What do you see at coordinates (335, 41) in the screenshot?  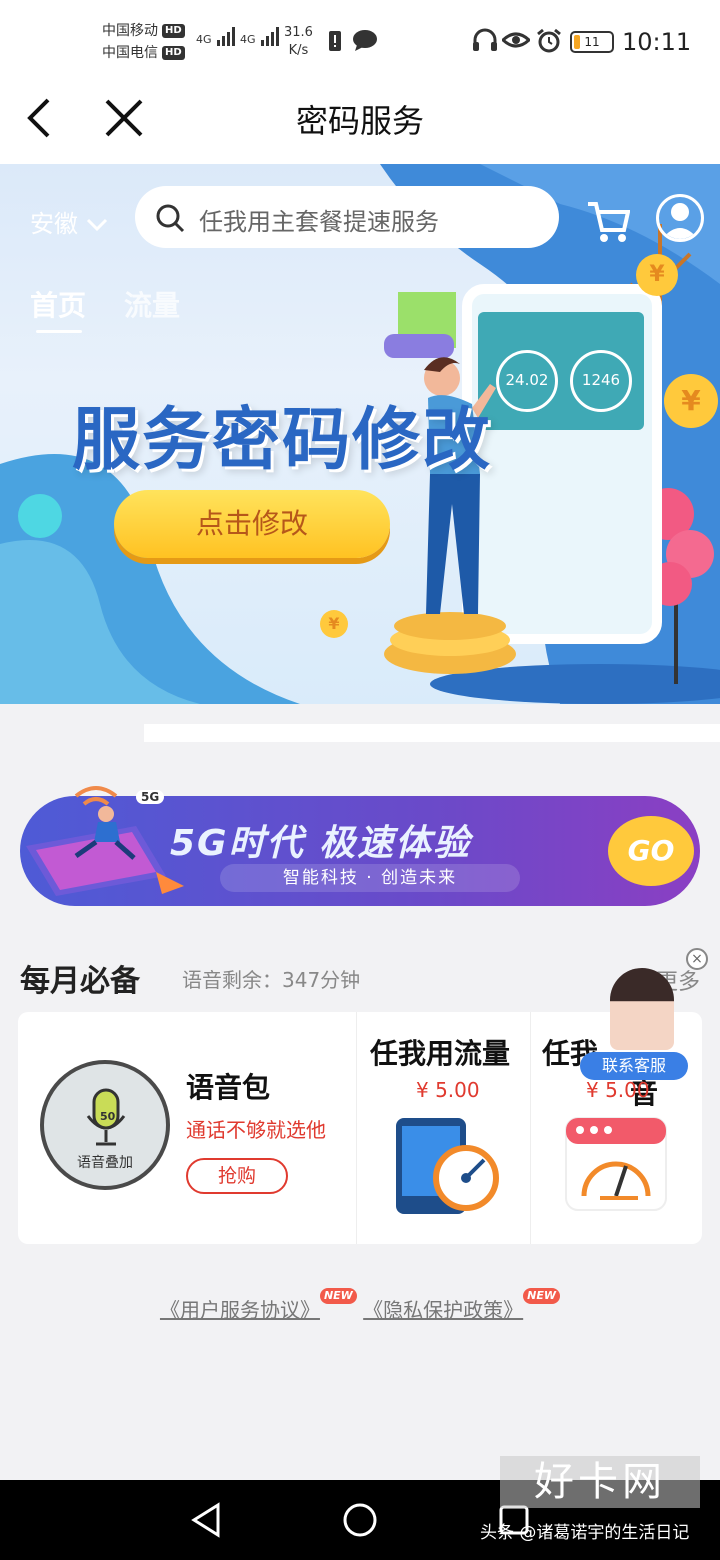 I see `sim-alert-icon` at bounding box center [335, 41].